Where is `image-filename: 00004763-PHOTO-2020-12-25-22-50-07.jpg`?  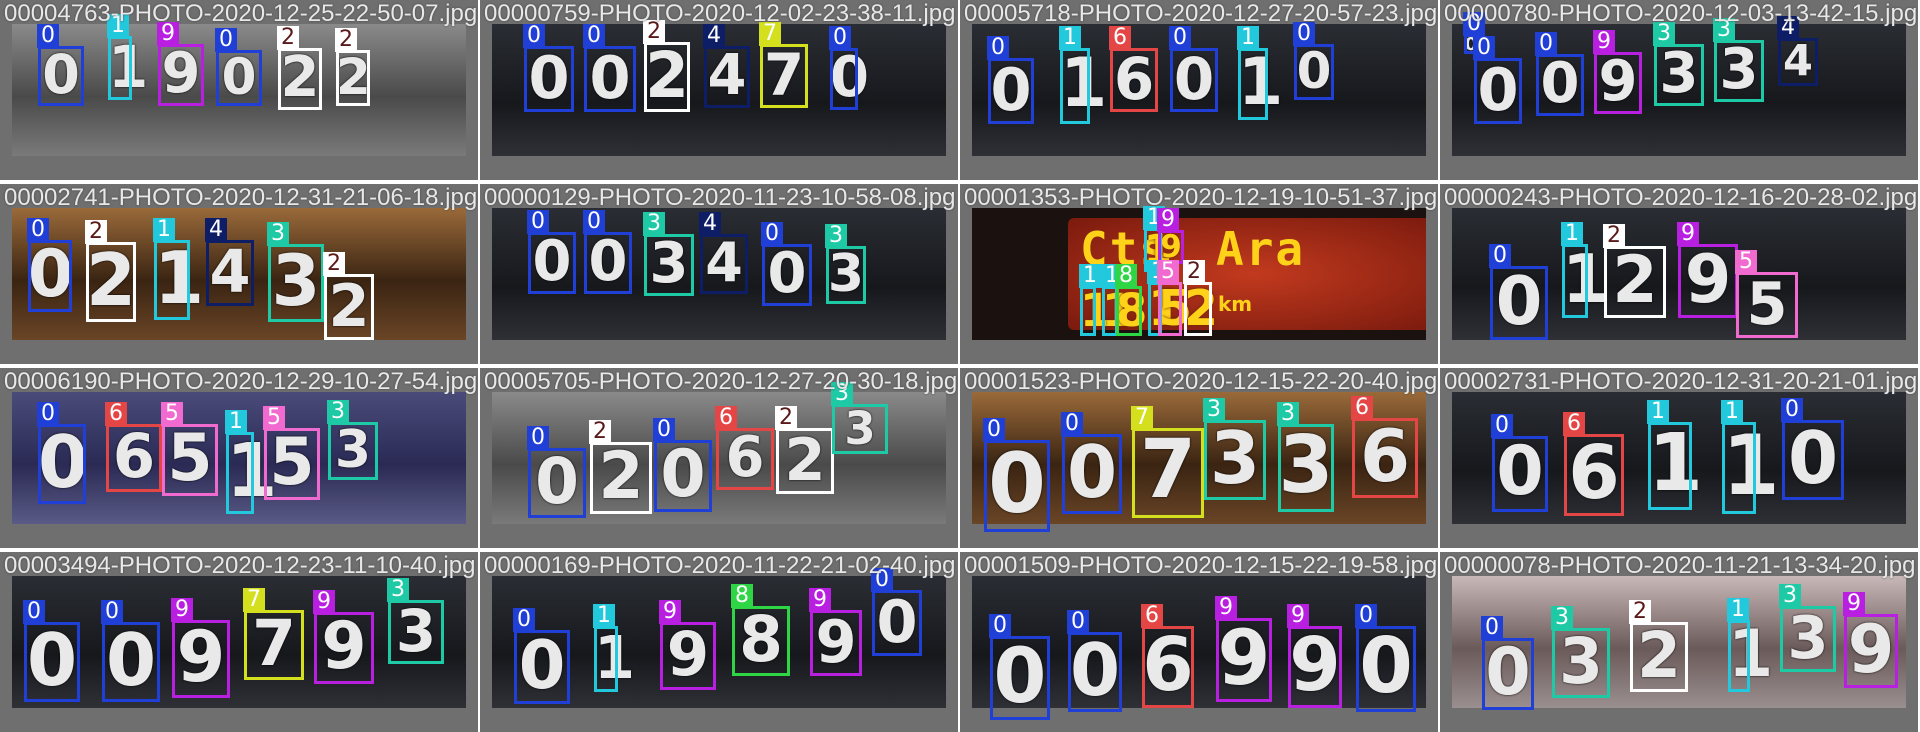
image-filename: 00004763-PHOTO-2020-12-25-22-50-07.jpg is located at coordinates (241, 13).